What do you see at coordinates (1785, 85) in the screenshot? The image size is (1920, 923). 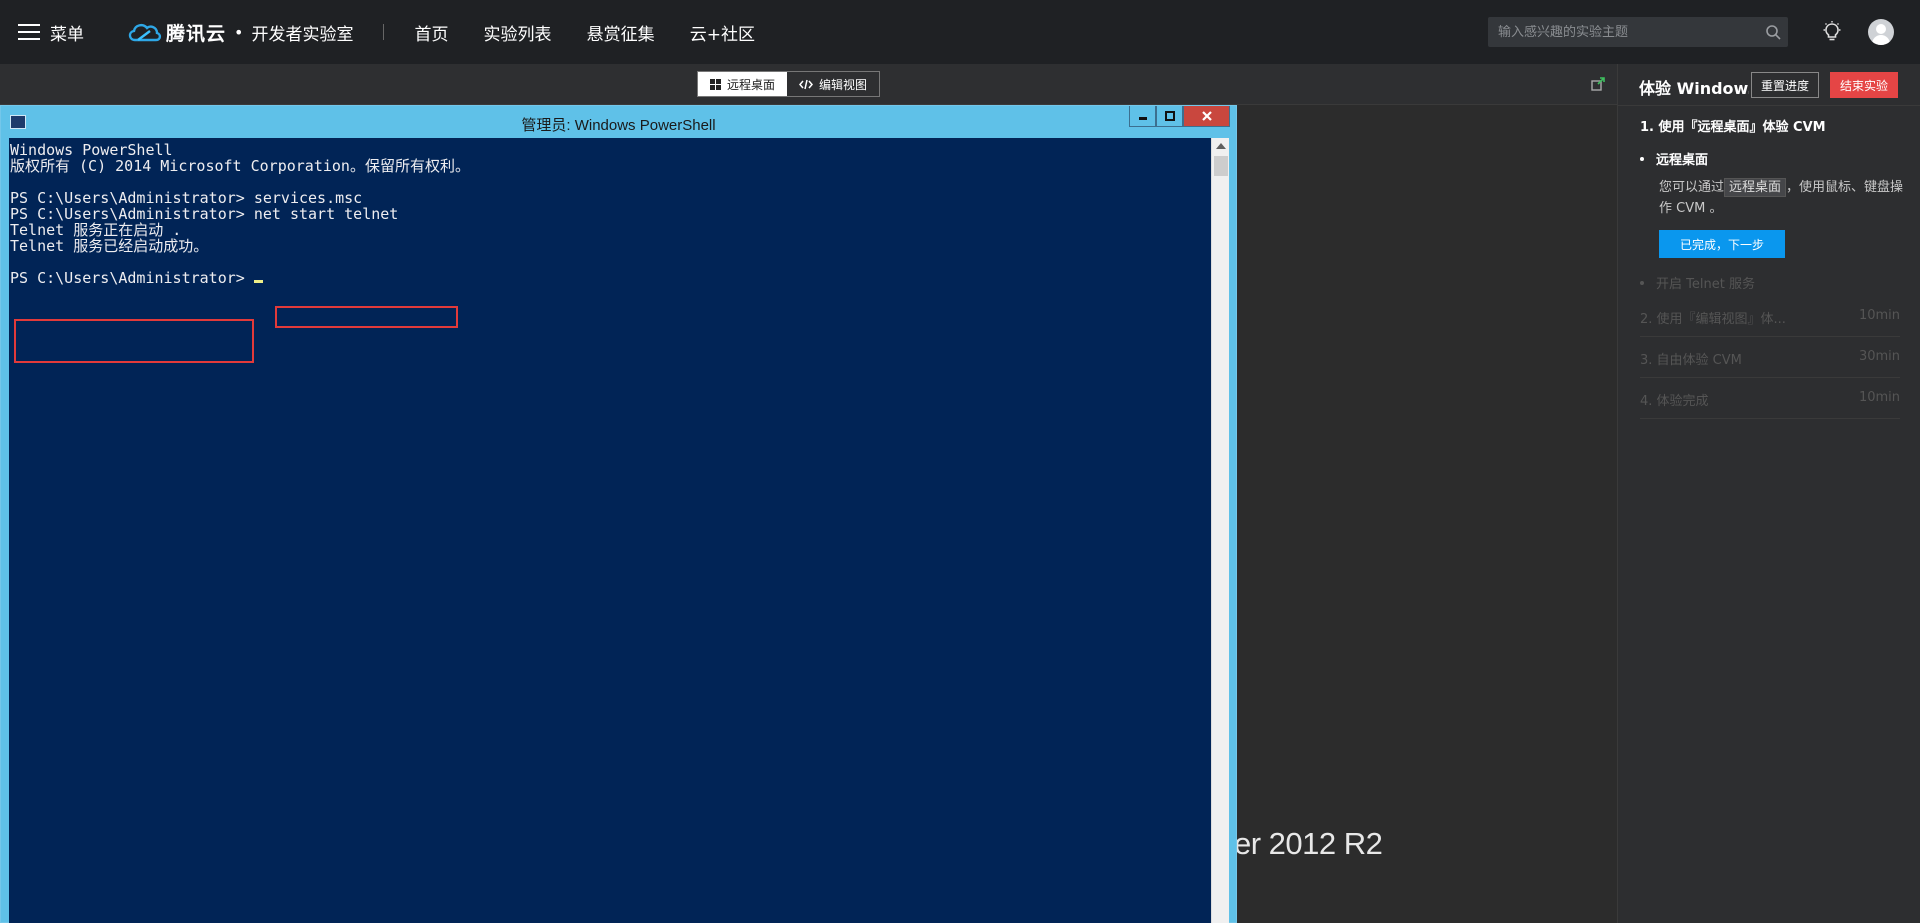 I see `reset-progress-button: 重置进度` at bounding box center [1785, 85].